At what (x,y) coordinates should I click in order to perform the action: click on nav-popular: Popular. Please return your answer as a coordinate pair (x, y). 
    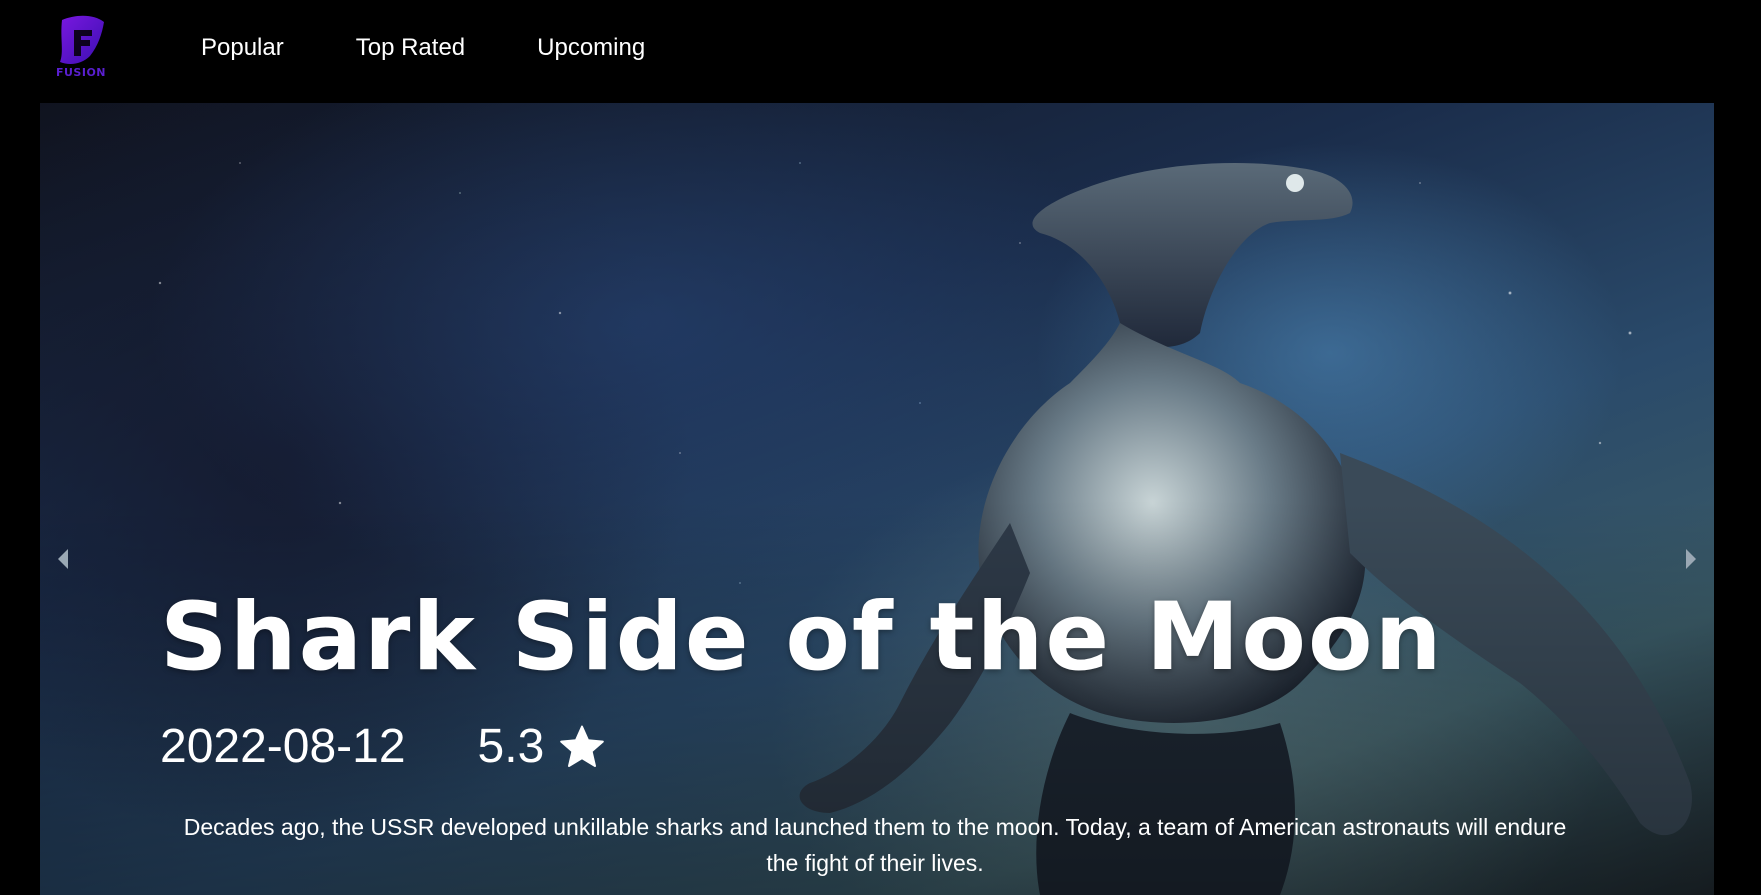
    Looking at the image, I should click on (242, 48).